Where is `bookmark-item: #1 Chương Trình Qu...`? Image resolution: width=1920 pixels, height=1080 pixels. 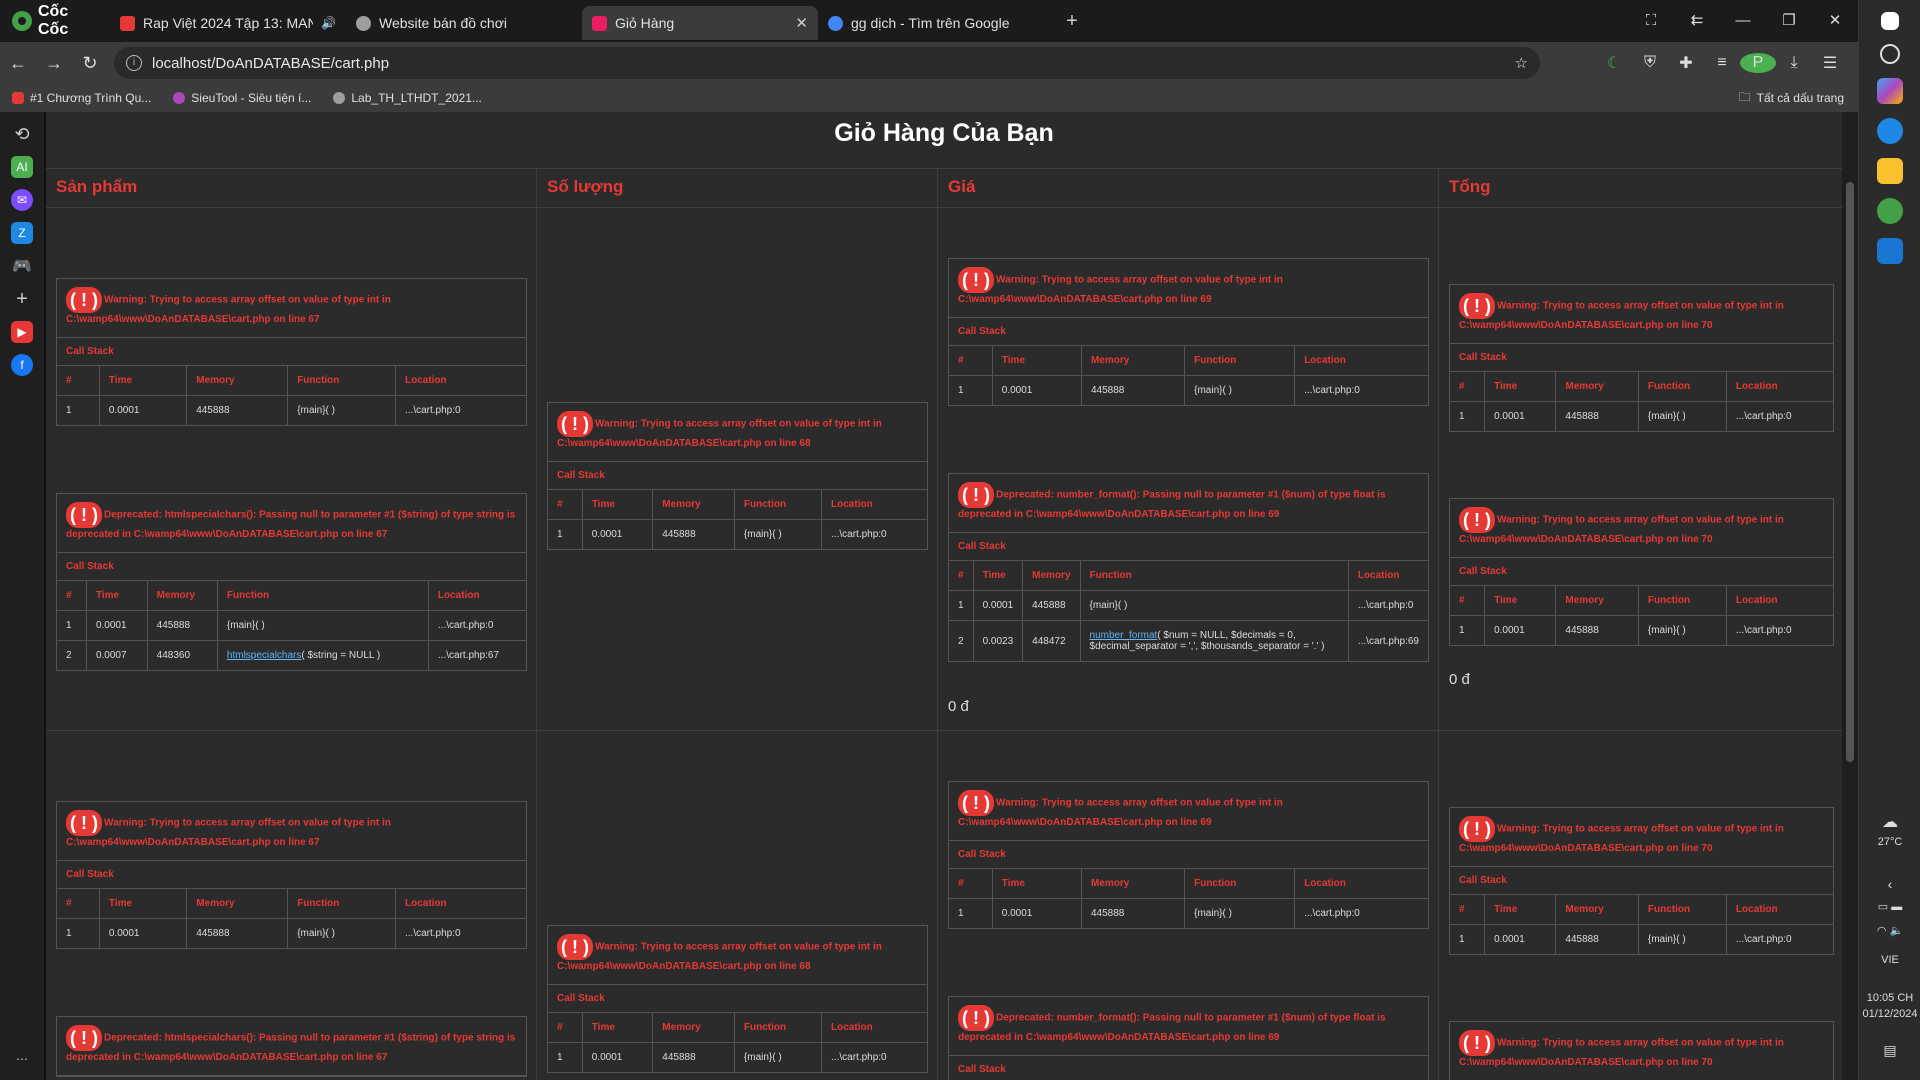
bookmark-item: #1 Chương Trình Qu... is located at coordinates (81, 98).